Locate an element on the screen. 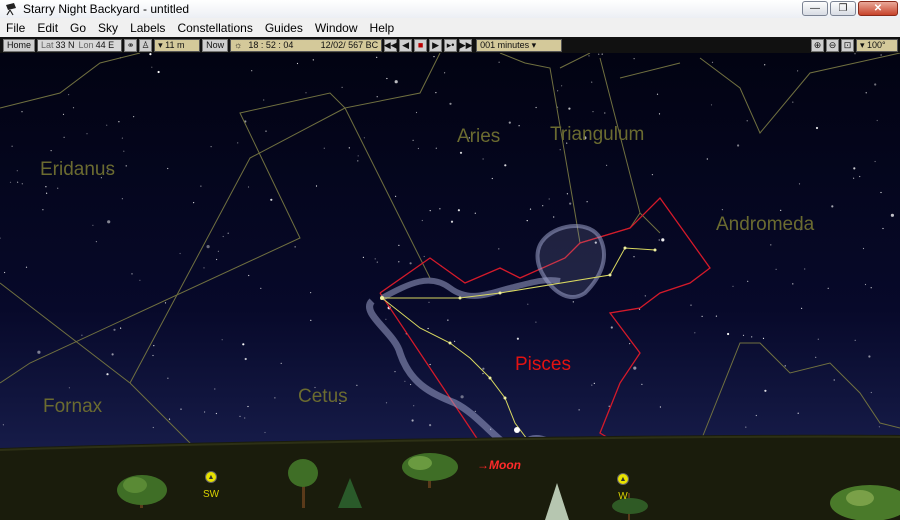 This screenshot has width=900, height=520. compass-w-icon: ▲ is located at coordinates (623, 479).